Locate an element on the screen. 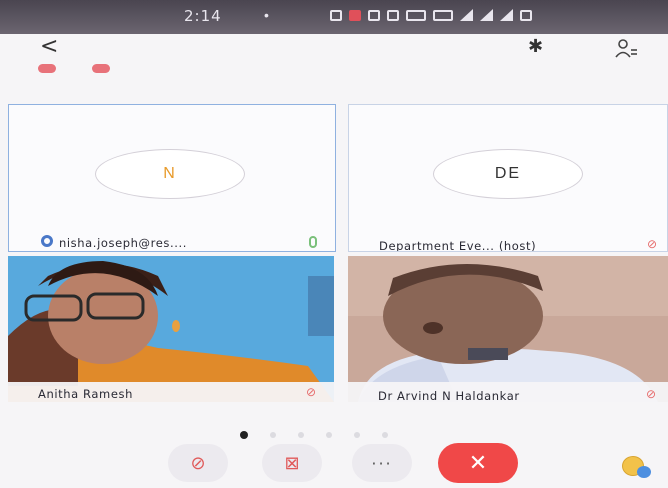 The width and height of the screenshot is (668, 488). data-speed-icon is located at coordinates (416, 15).